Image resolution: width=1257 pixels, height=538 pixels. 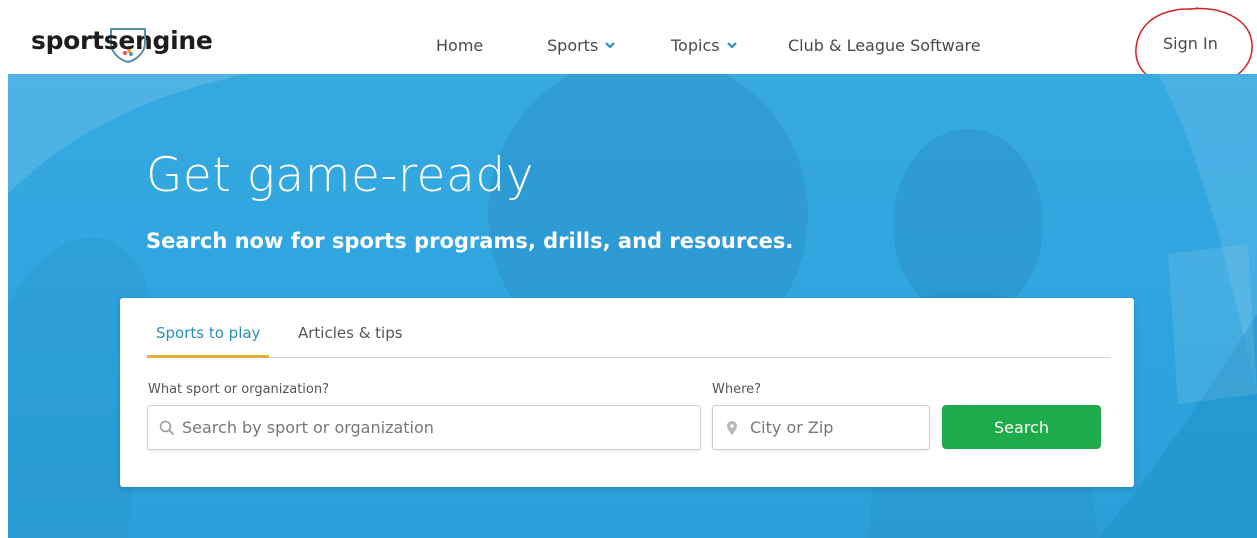 What do you see at coordinates (119, 40) in the screenshot?
I see `logo-text-se: se` at bounding box center [119, 40].